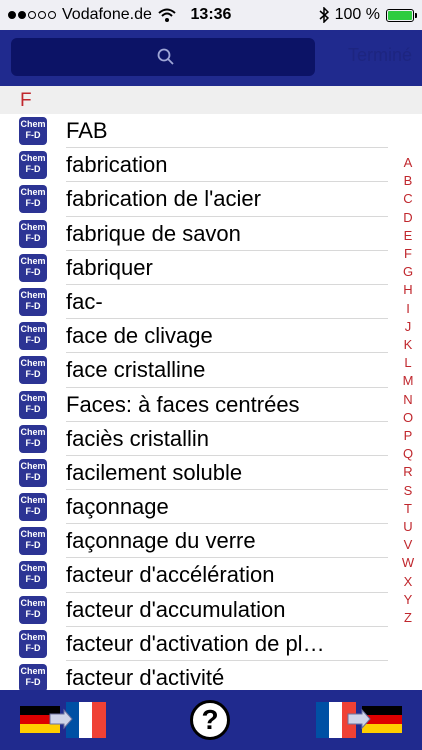 Image resolution: width=422 pixels, height=750 pixels. What do you see at coordinates (408, 309) in the screenshot?
I see `index-letter: I` at bounding box center [408, 309].